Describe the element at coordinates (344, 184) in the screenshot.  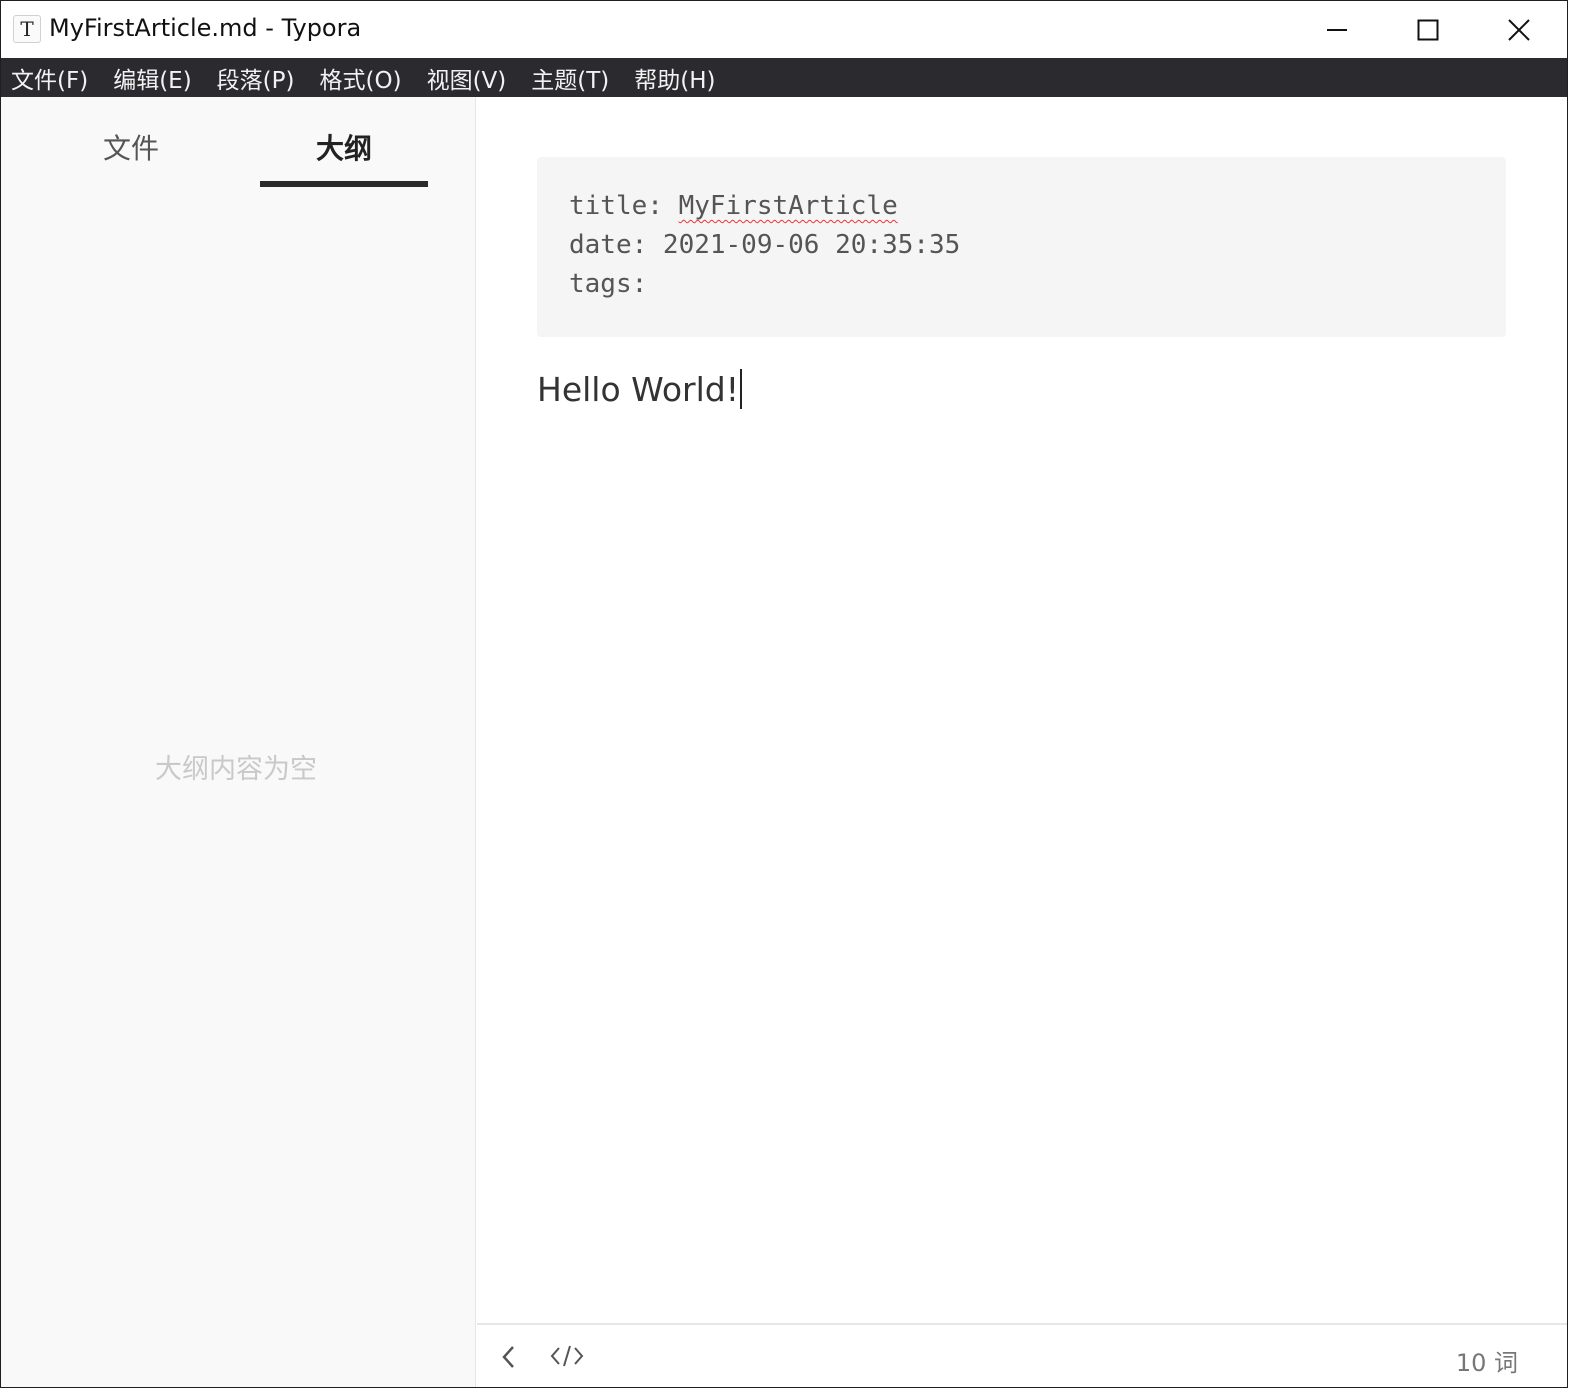
I see `active-tab-indicator` at that location.